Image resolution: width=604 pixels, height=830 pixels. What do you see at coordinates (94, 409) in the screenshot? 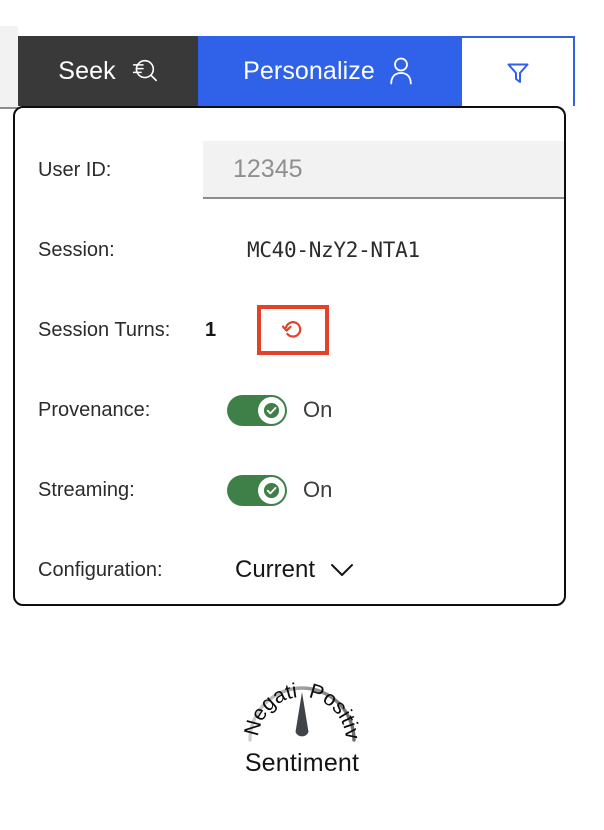
I see `provenance-label: Provenance:` at bounding box center [94, 409].